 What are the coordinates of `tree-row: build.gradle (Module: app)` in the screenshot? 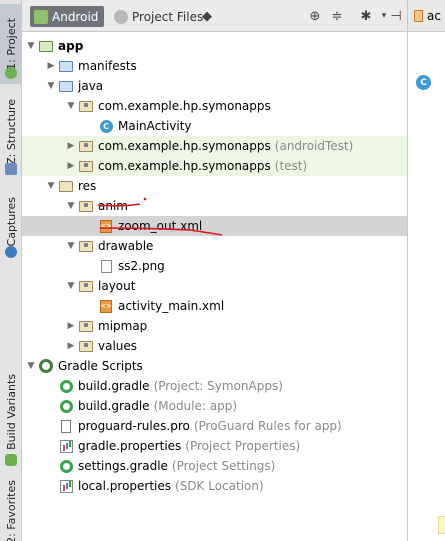 It's located at (214, 406).